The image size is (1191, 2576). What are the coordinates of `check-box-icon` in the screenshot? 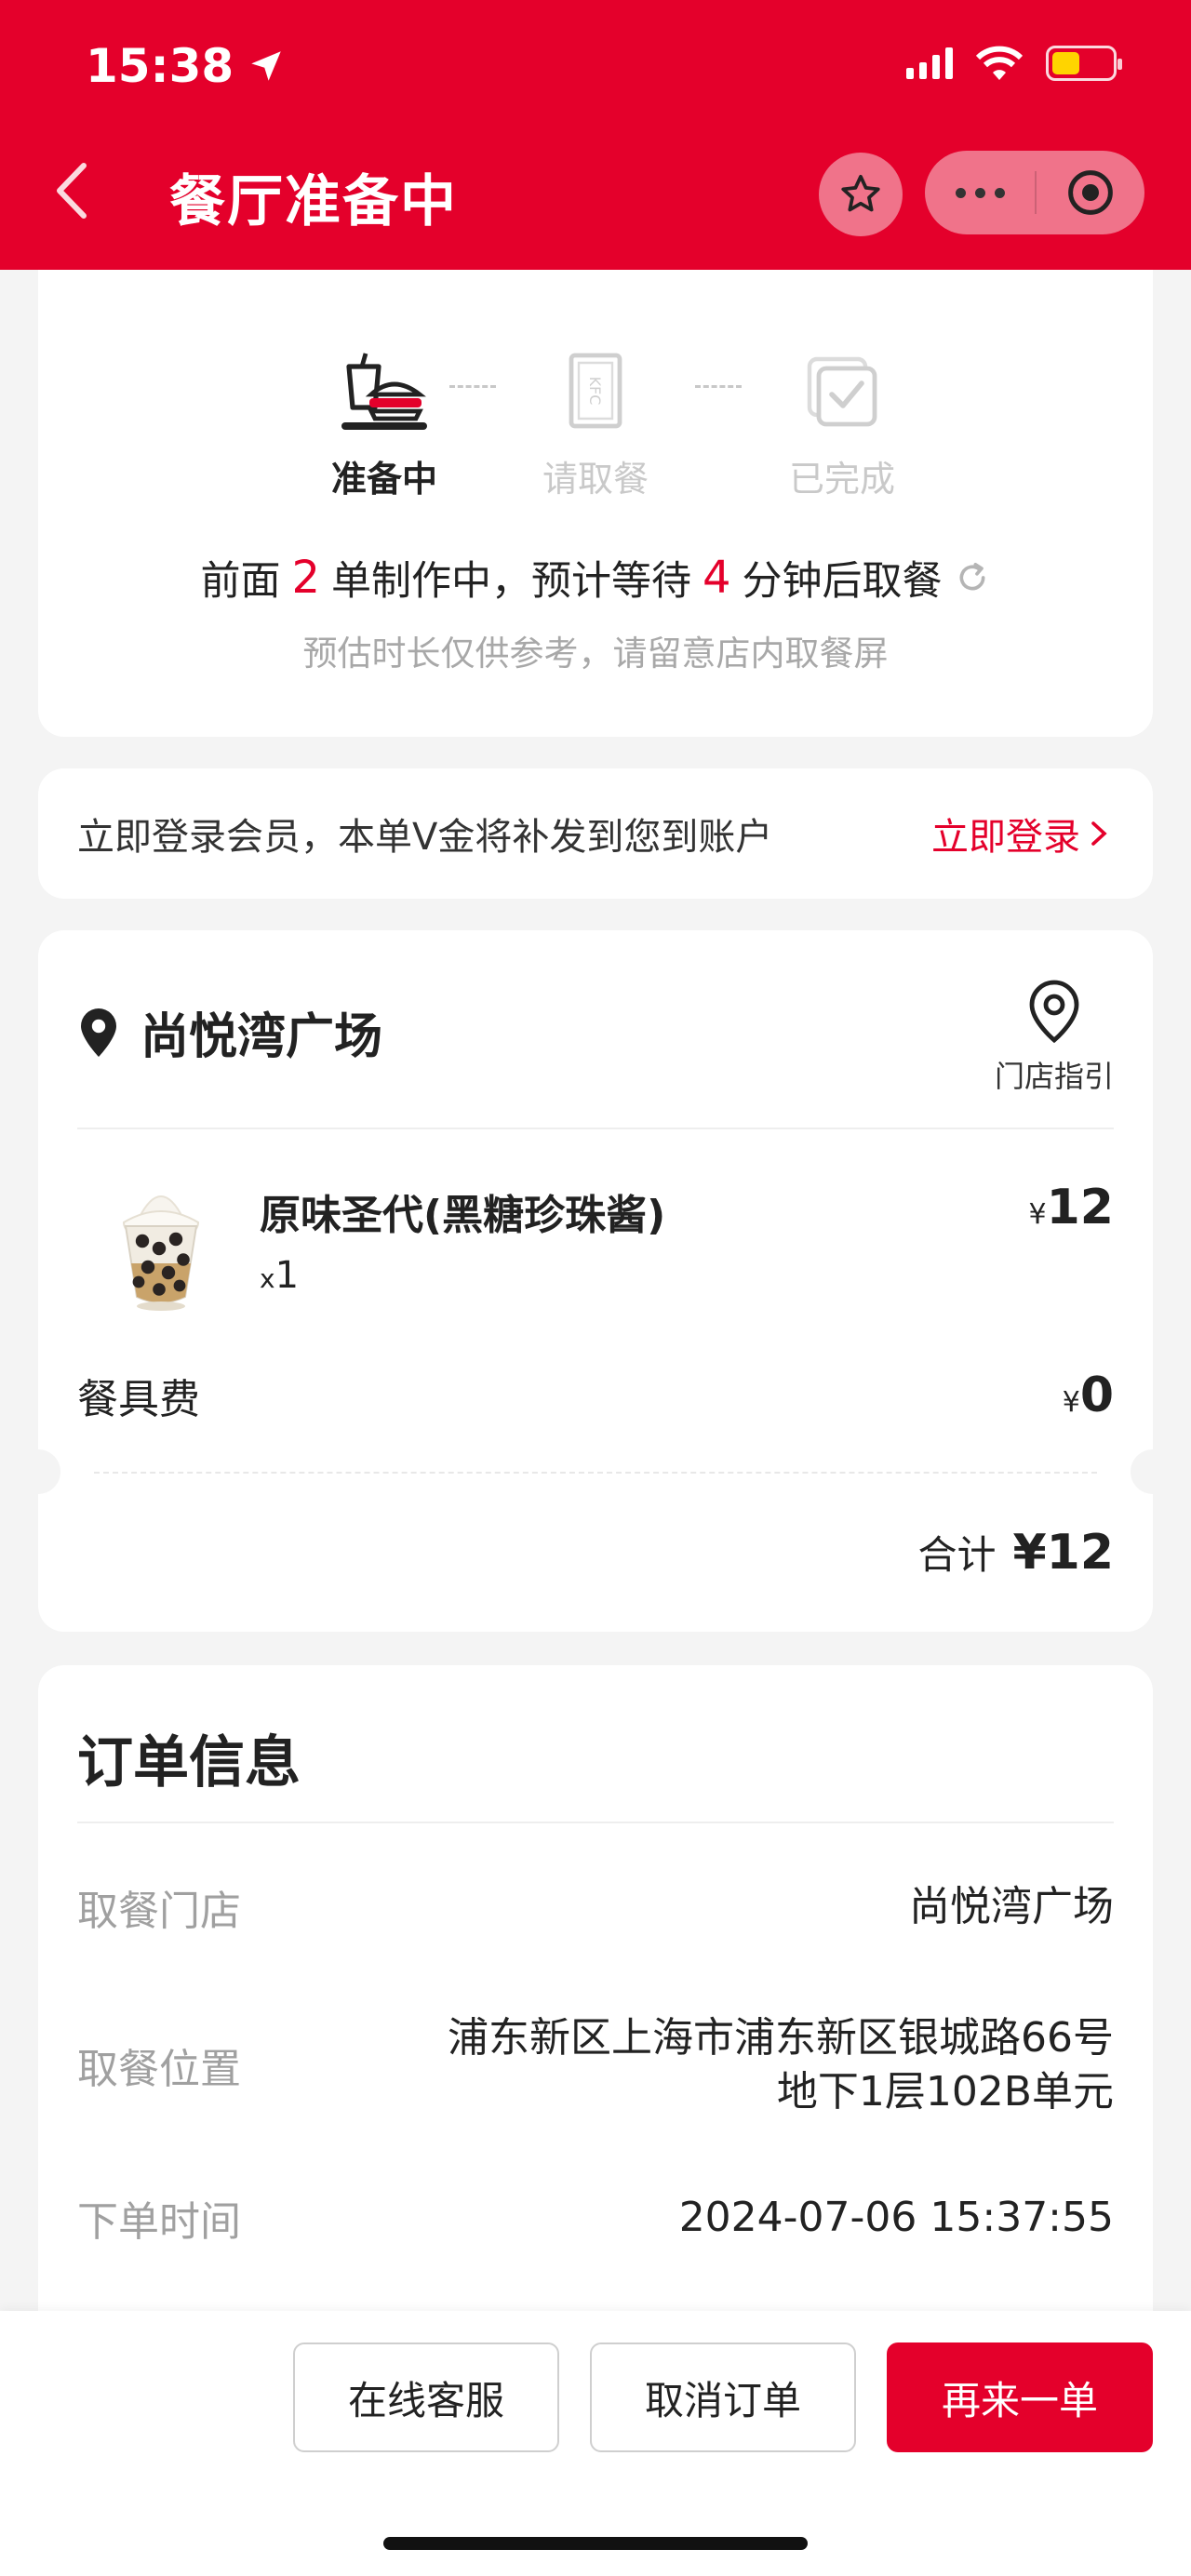 It's located at (842, 391).